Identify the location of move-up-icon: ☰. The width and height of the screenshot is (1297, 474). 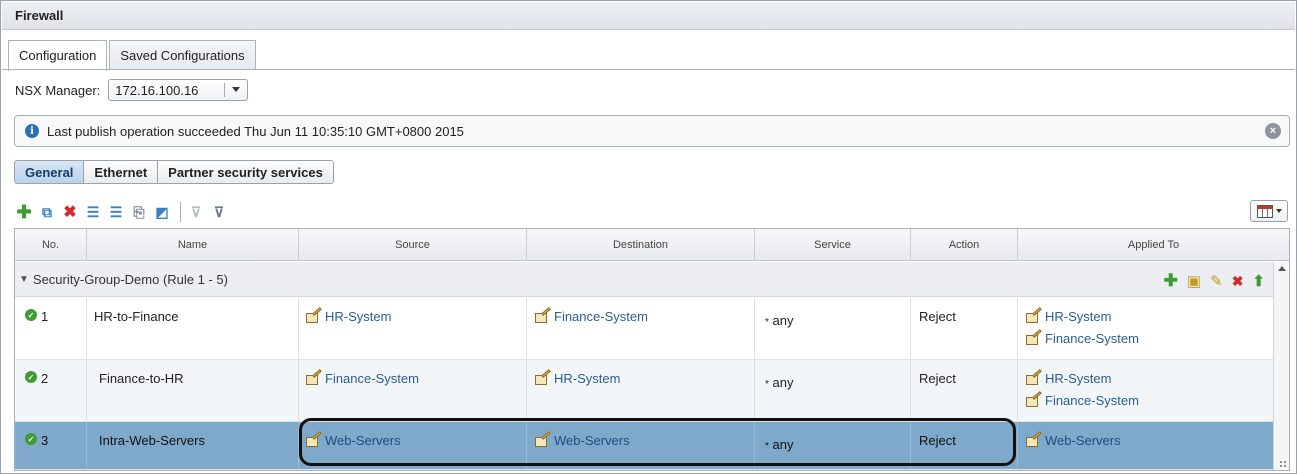
(93, 212).